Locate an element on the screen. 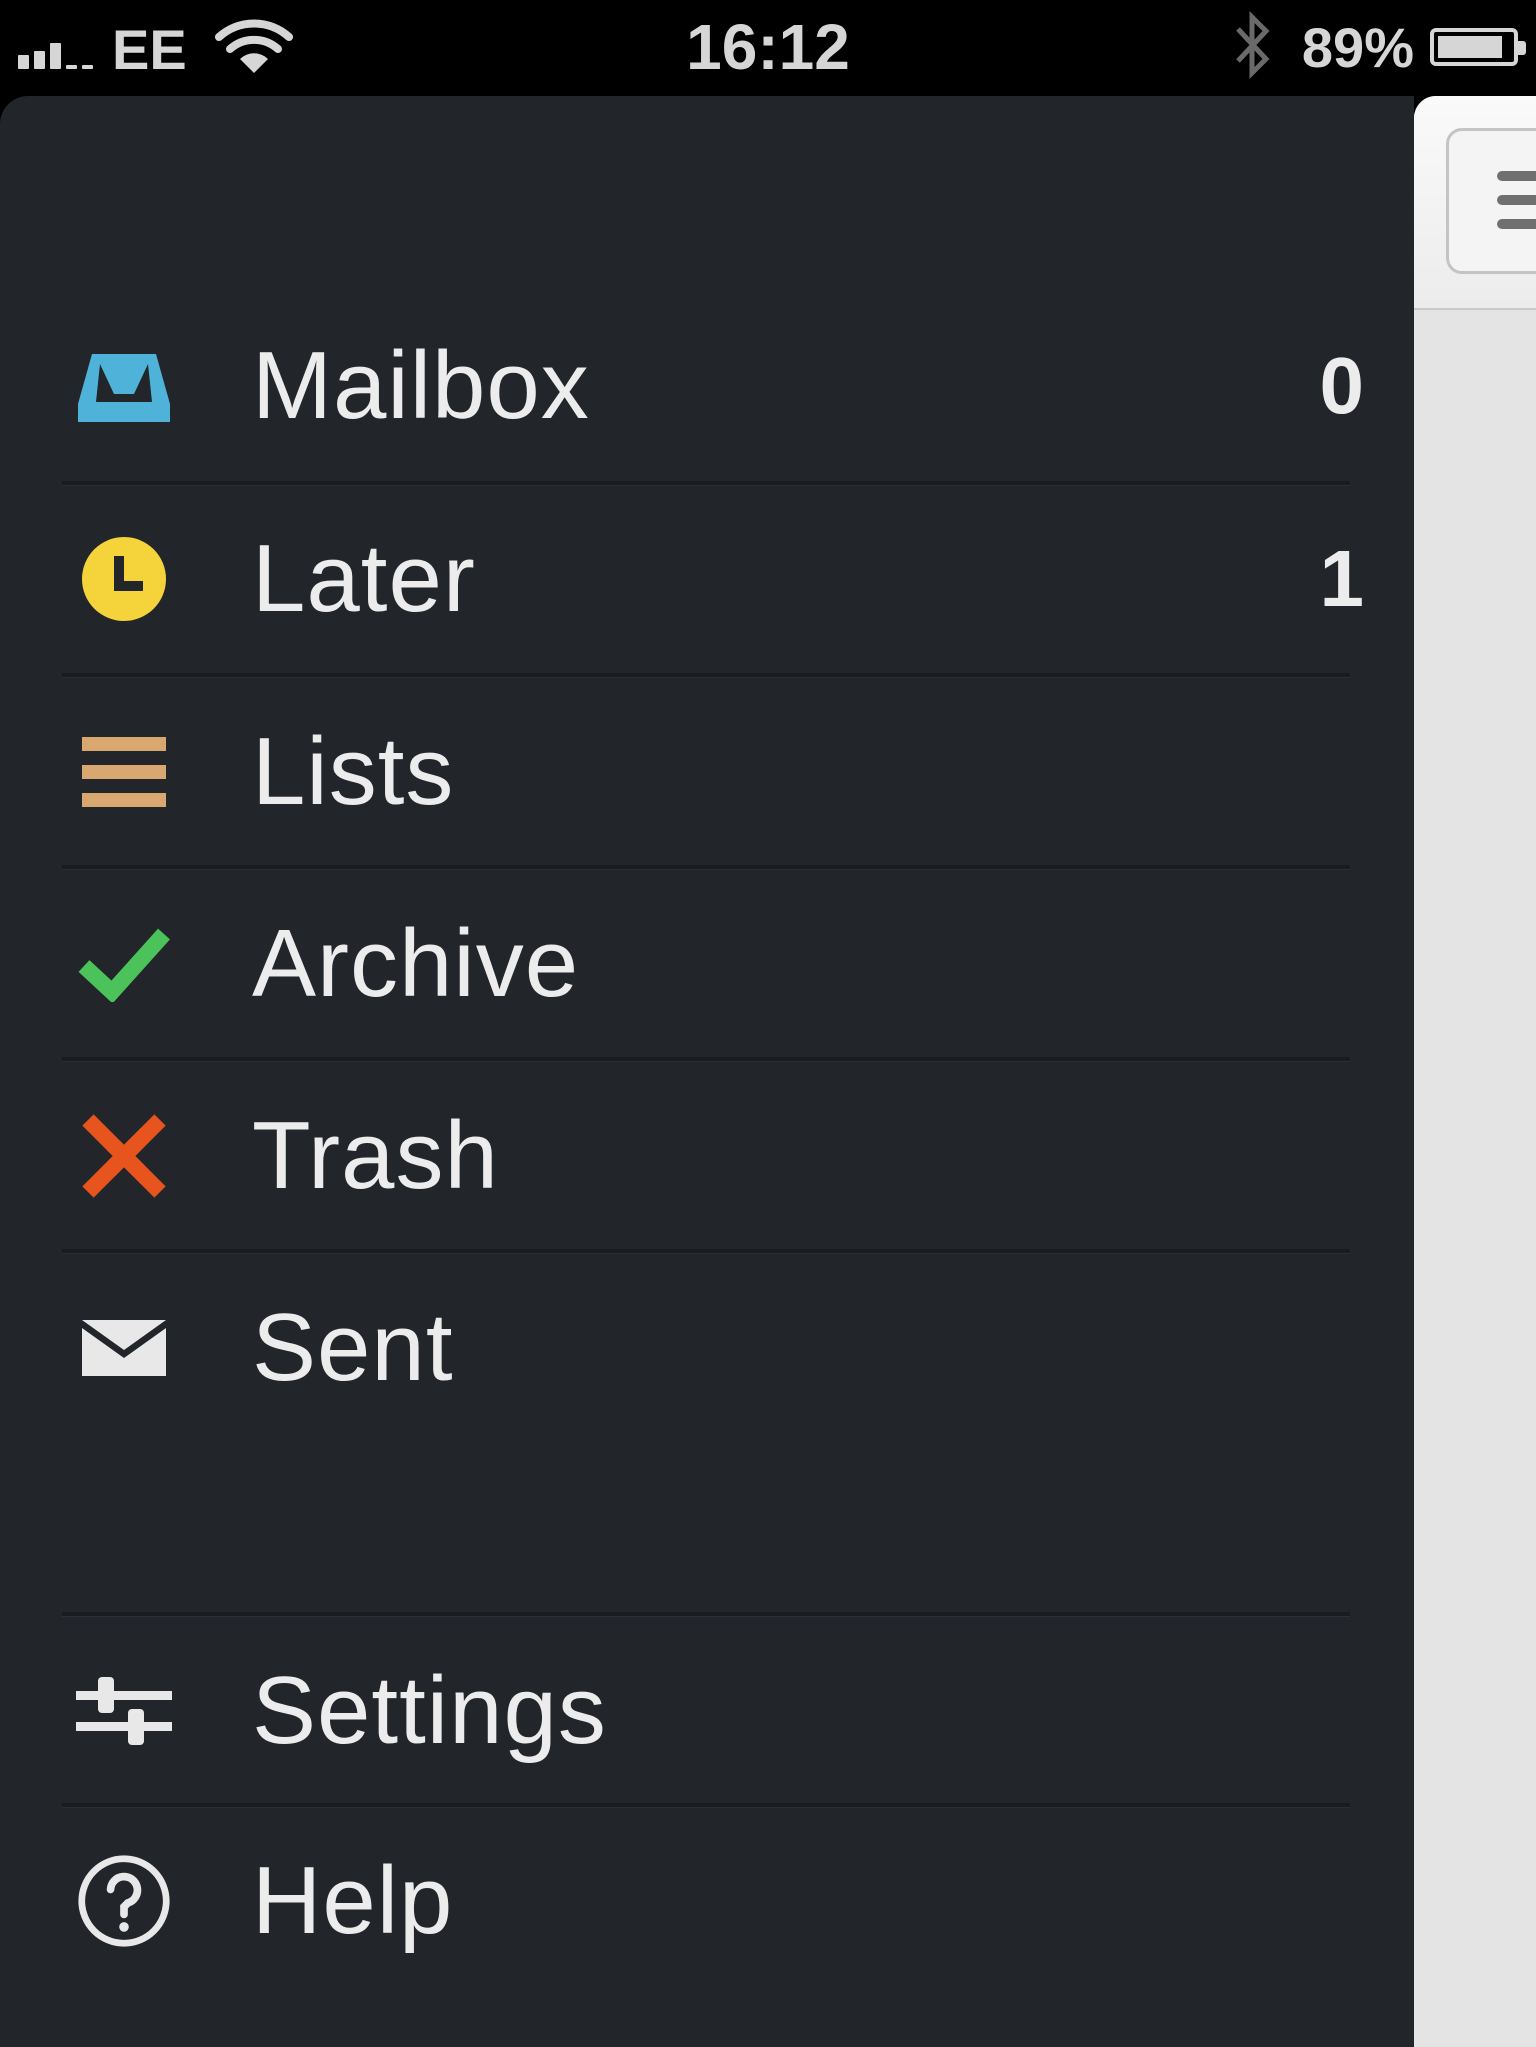 The width and height of the screenshot is (1536, 2047). status-bar: EE 16:12 89% is located at coordinates (768, 48).